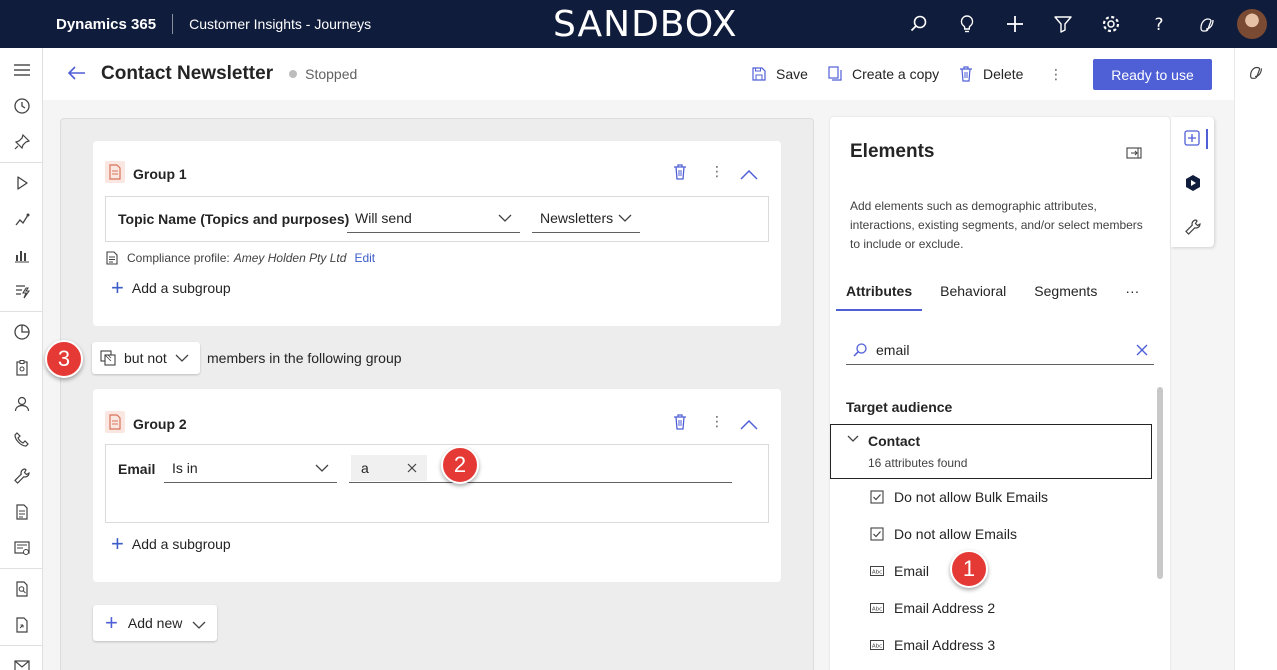  I want to click on checkbox-icon, so click(878, 534).